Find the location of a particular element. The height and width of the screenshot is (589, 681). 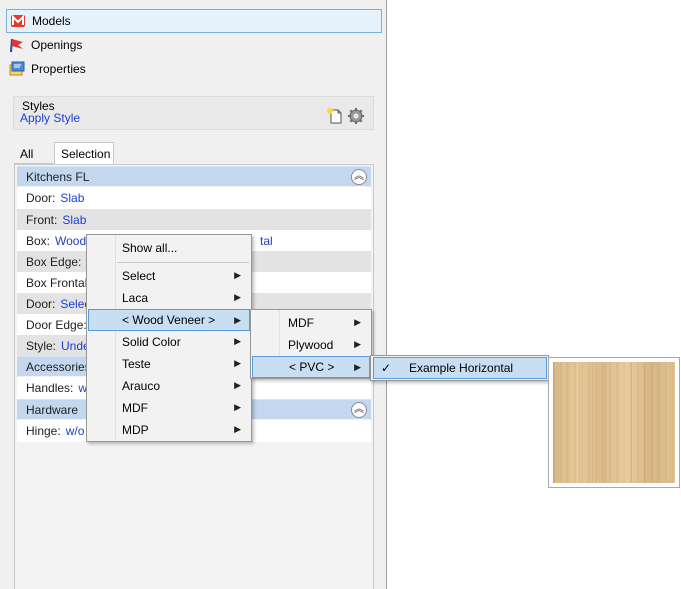

styles-box: Styles Apply Style is located at coordinates (193, 113).